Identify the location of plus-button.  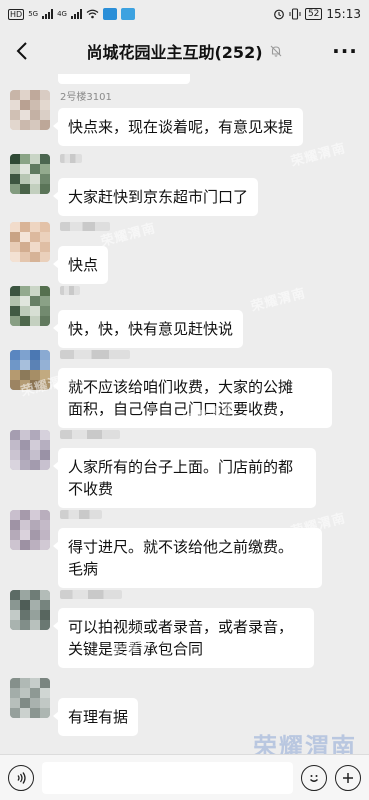
(348, 777).